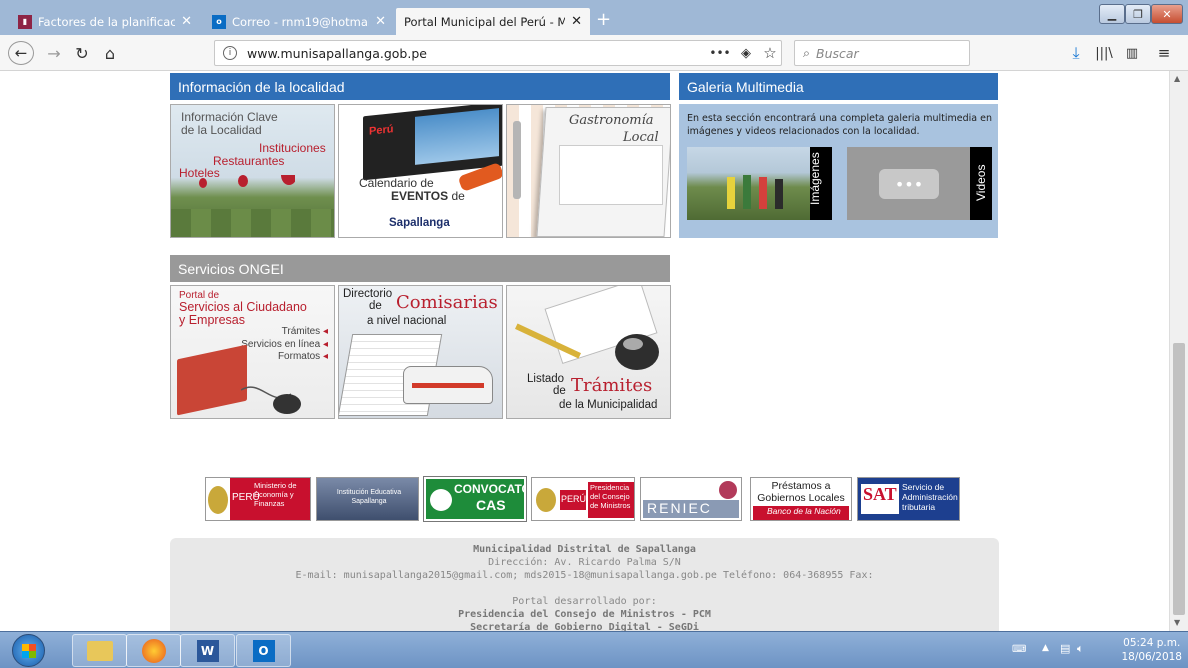  I want to click on logo-school: Institución Educativa Sapallanga, so click(367, 499).